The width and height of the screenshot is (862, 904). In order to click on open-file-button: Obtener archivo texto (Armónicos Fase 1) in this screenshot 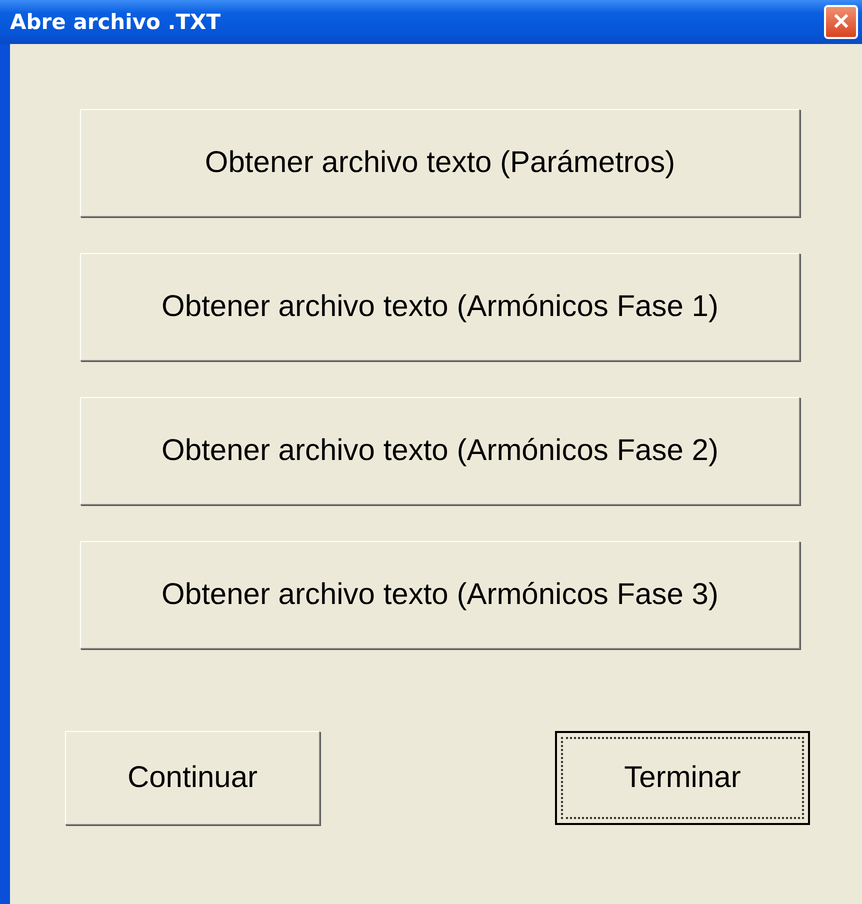, I will do `click(440, 307)`.